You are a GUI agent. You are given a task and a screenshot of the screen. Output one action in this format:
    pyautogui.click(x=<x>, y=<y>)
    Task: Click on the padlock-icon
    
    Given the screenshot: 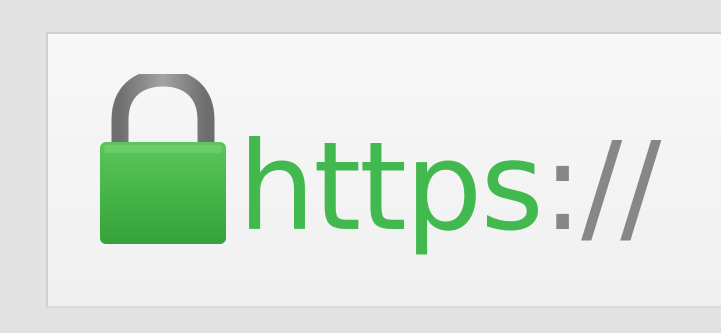 What is the action you would take?
    pyautogui.click(x=163, y=156)
    